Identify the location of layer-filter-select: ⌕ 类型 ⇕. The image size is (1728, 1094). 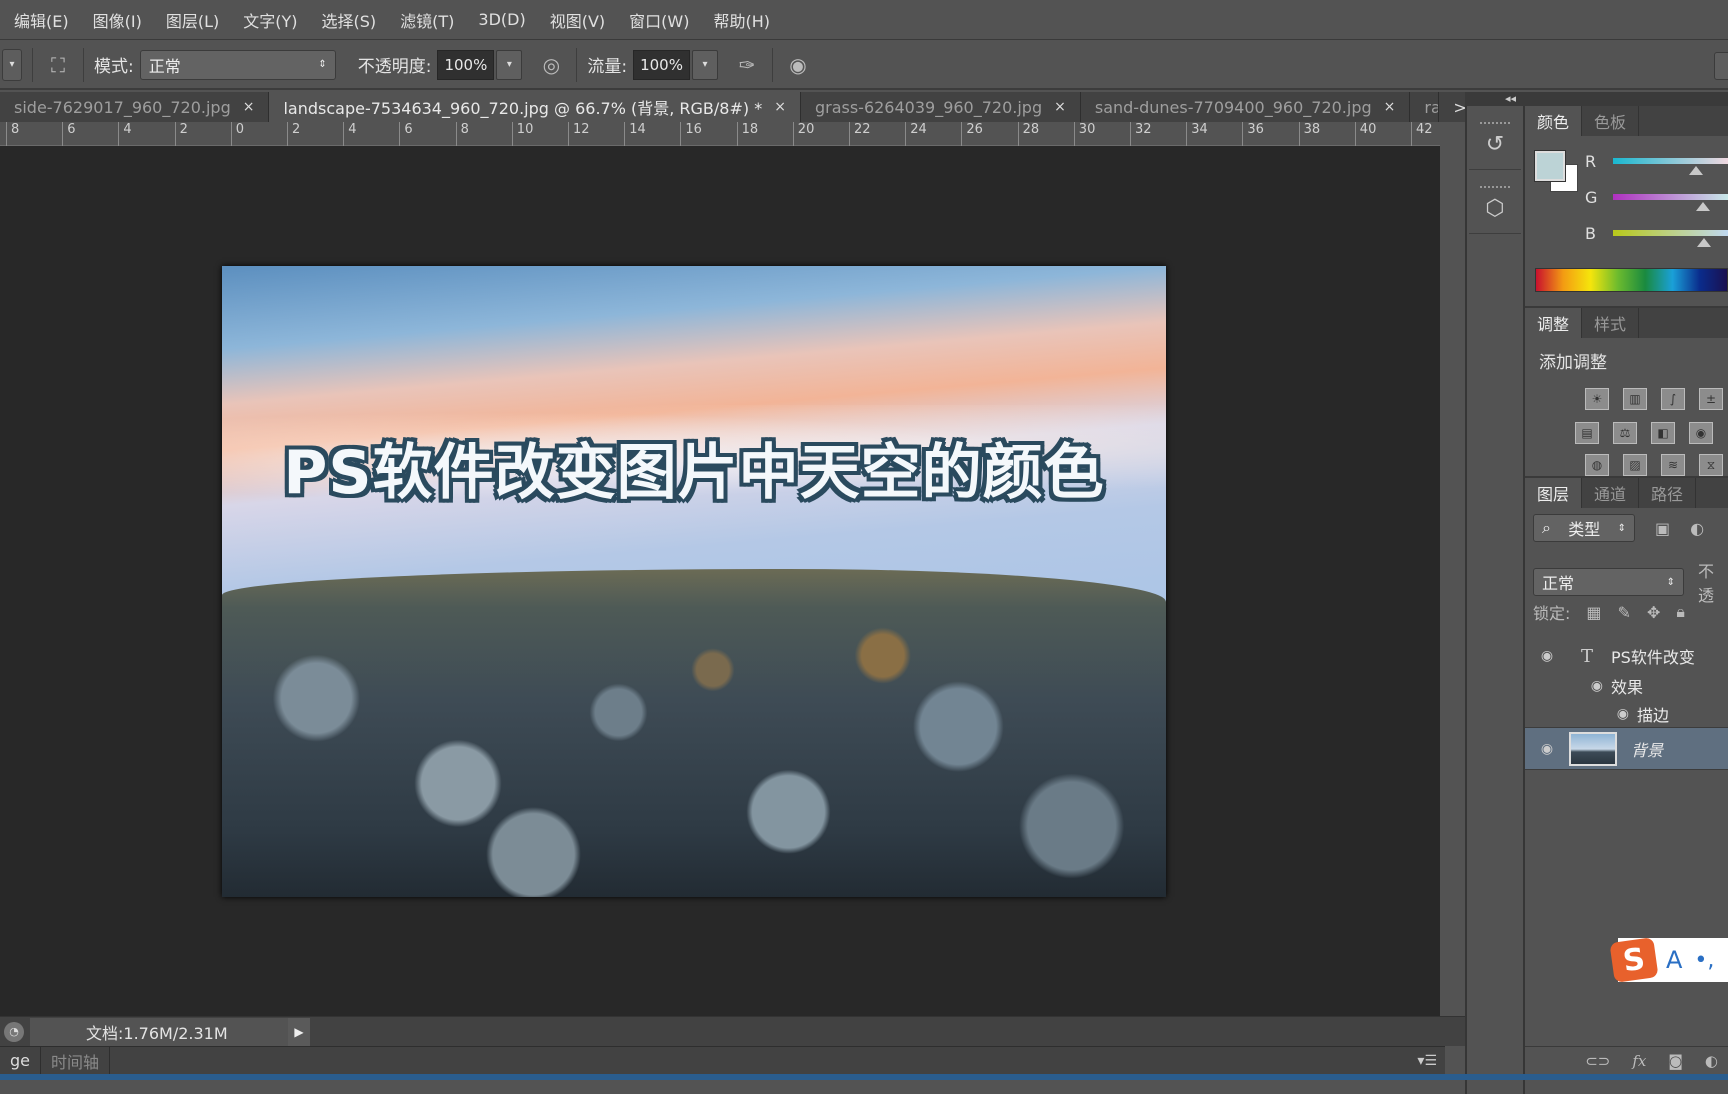
(1584, 528).